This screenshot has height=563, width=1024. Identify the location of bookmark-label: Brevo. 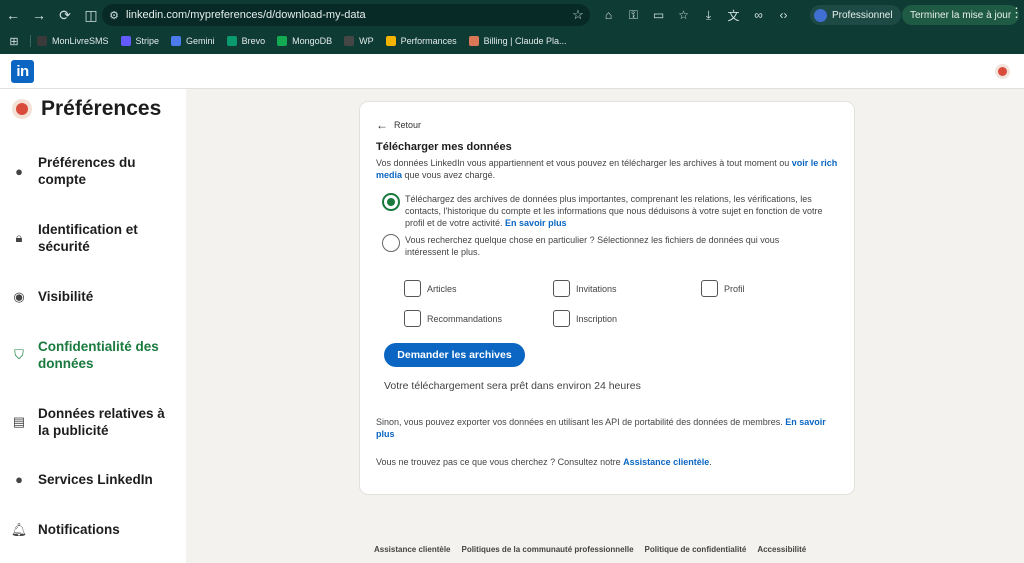
(253, 41).